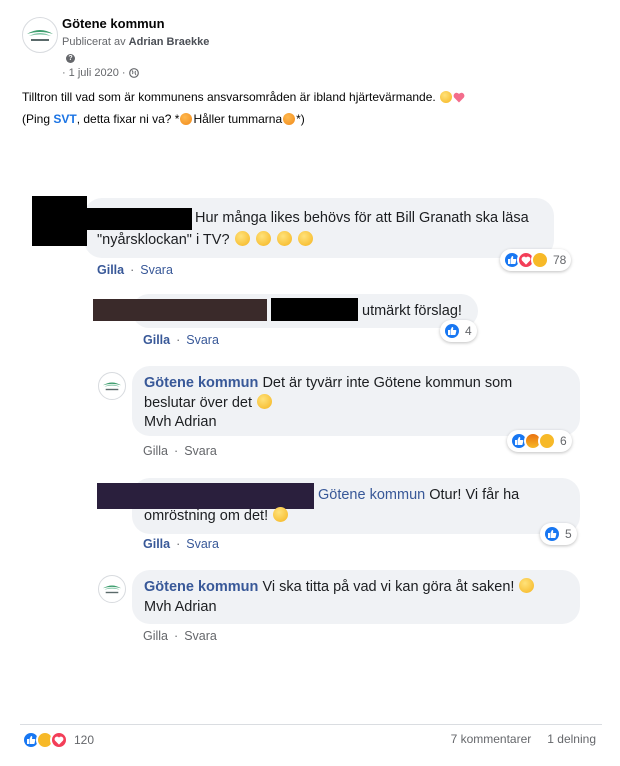 The image size is (620, 766). I want to click on page-name: Götene kommun, so click(113, 23).